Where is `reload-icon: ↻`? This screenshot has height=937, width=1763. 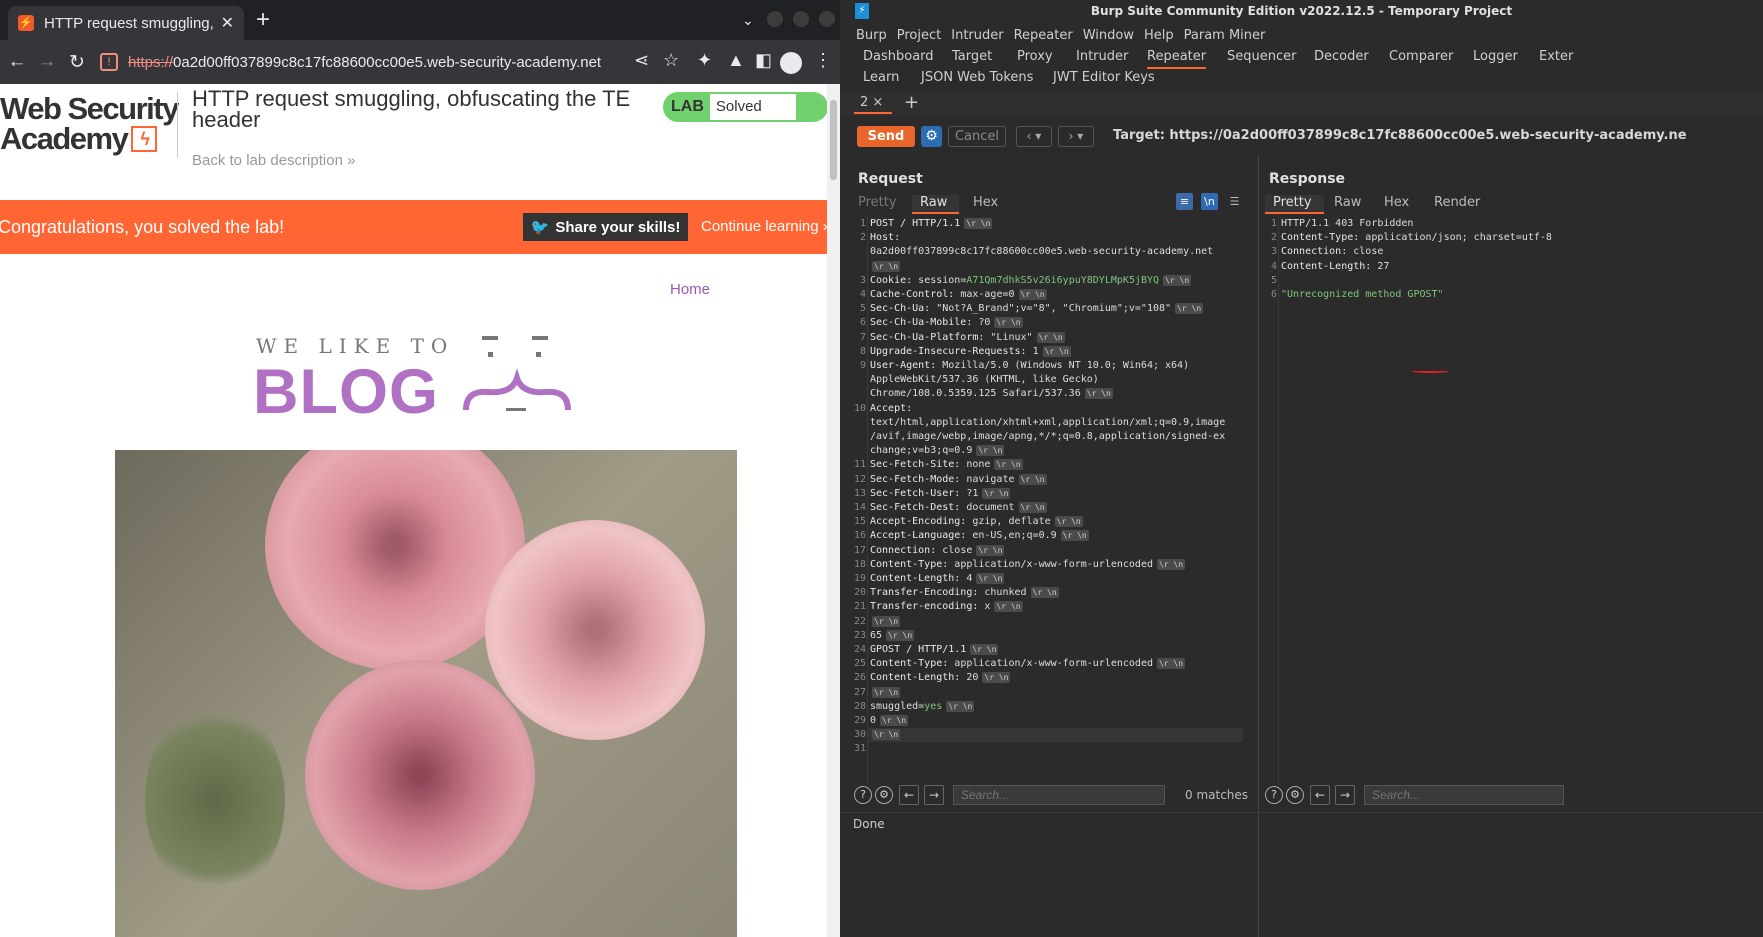
reload-icon: ↻ is located at coordinates (77, 62).